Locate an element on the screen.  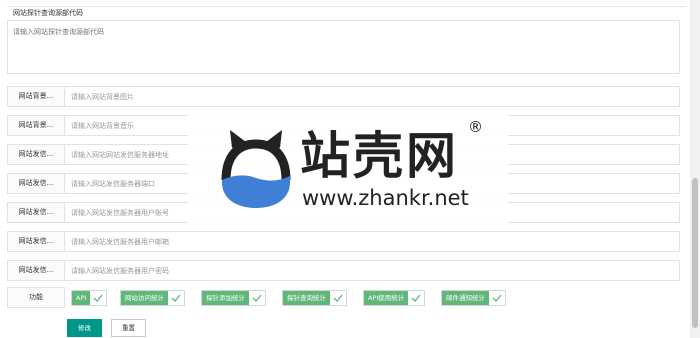
feature-checkbox-probe-add: 探针添加统计 is located at coordinates (233, 298).